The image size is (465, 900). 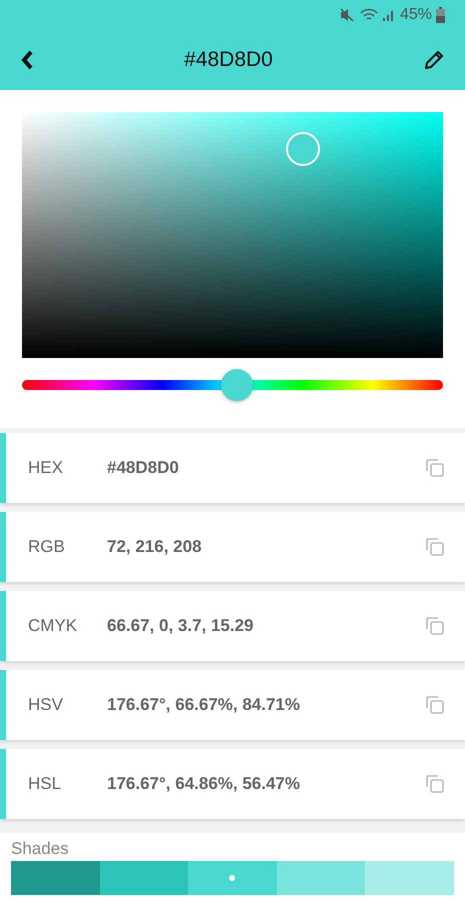 I want to click on format-value: 72, 216, 208, so click(x=155, y=547).